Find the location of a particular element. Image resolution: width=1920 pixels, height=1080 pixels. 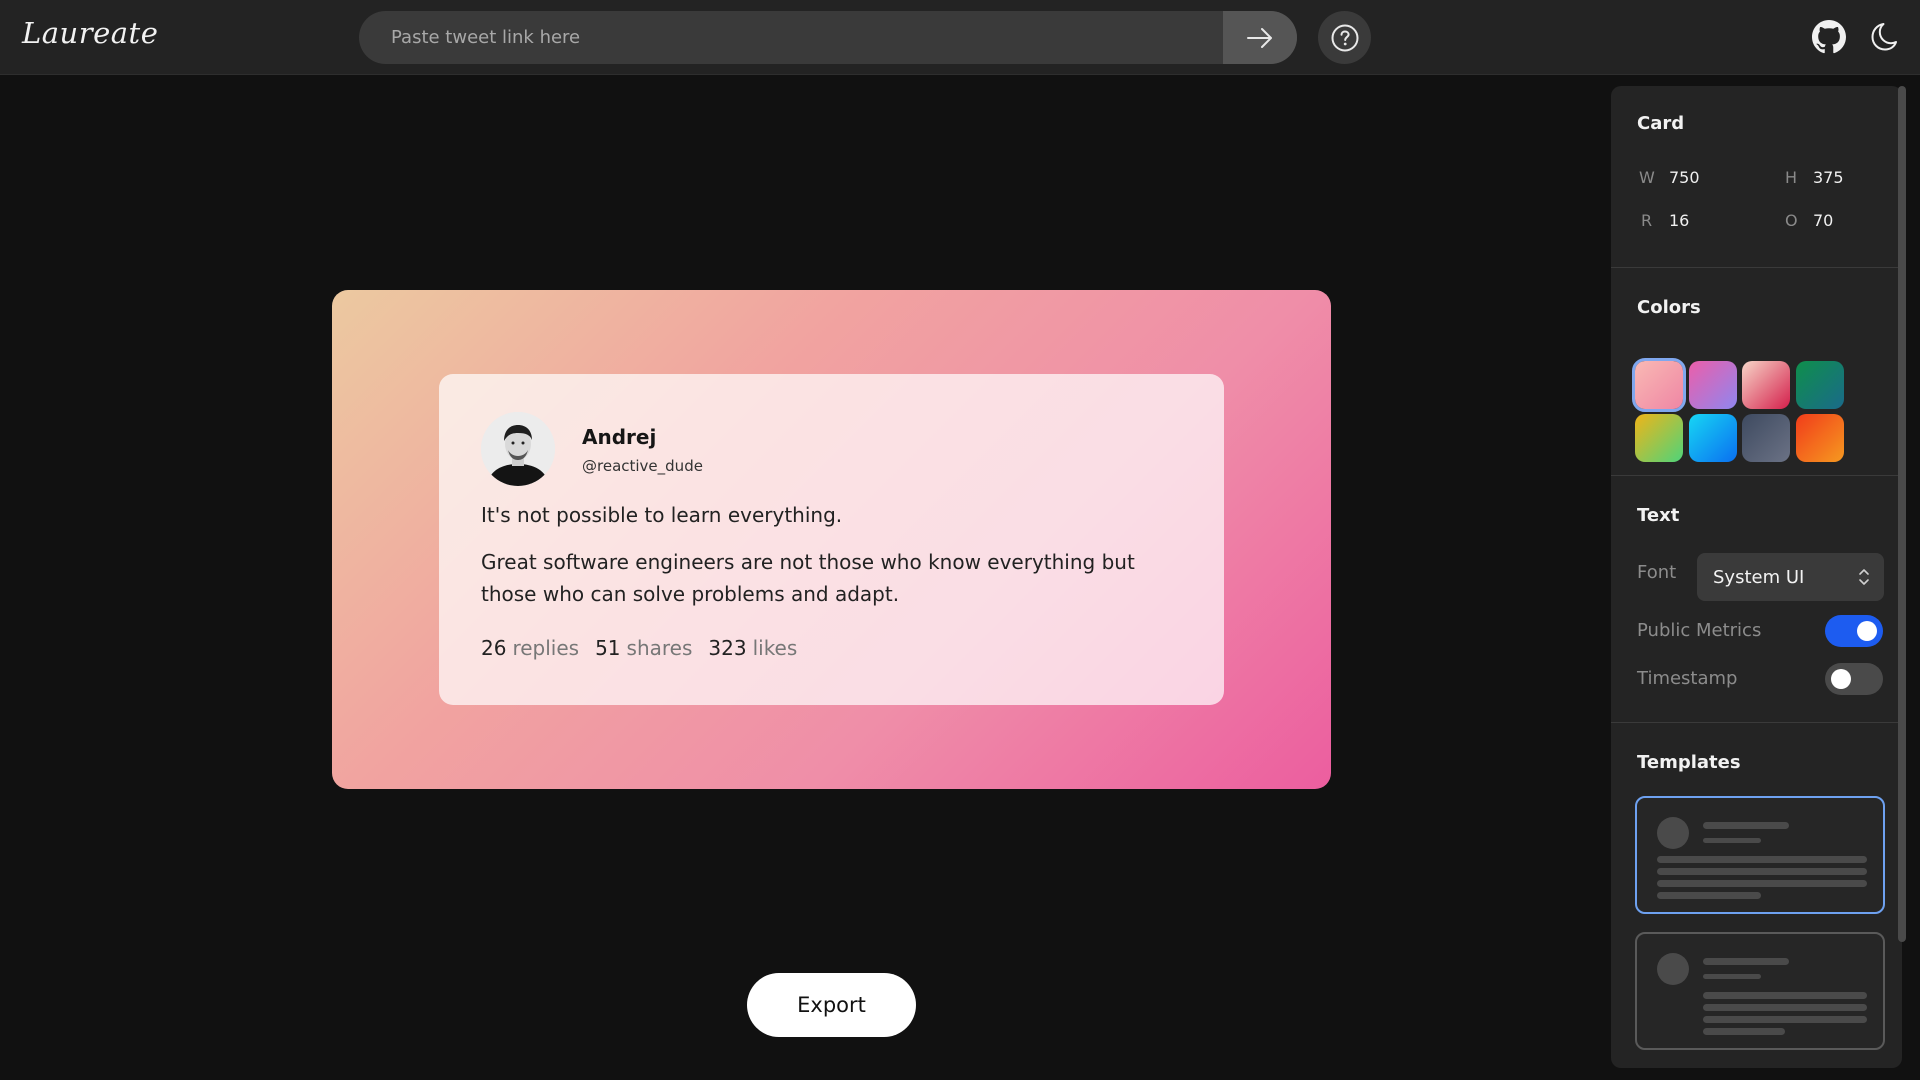

timestamp-toggle is located at coordinates (1854, 679).